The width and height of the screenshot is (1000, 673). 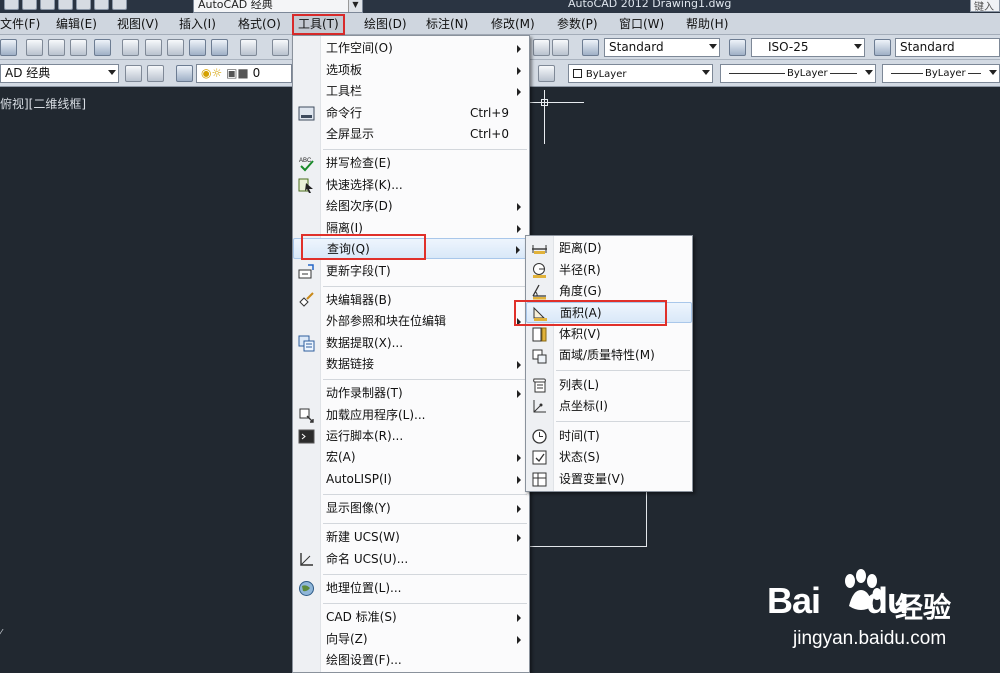 I want to click on menu-item-wizards: 向导(Z), so click(x=411, y=639).